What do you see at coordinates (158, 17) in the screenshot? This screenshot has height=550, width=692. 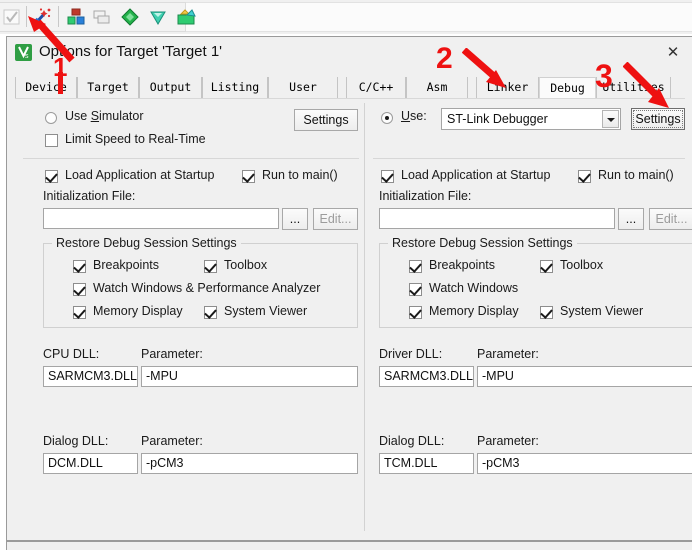 I see `teal-diamond-icon` at bounding box center [158, 17].